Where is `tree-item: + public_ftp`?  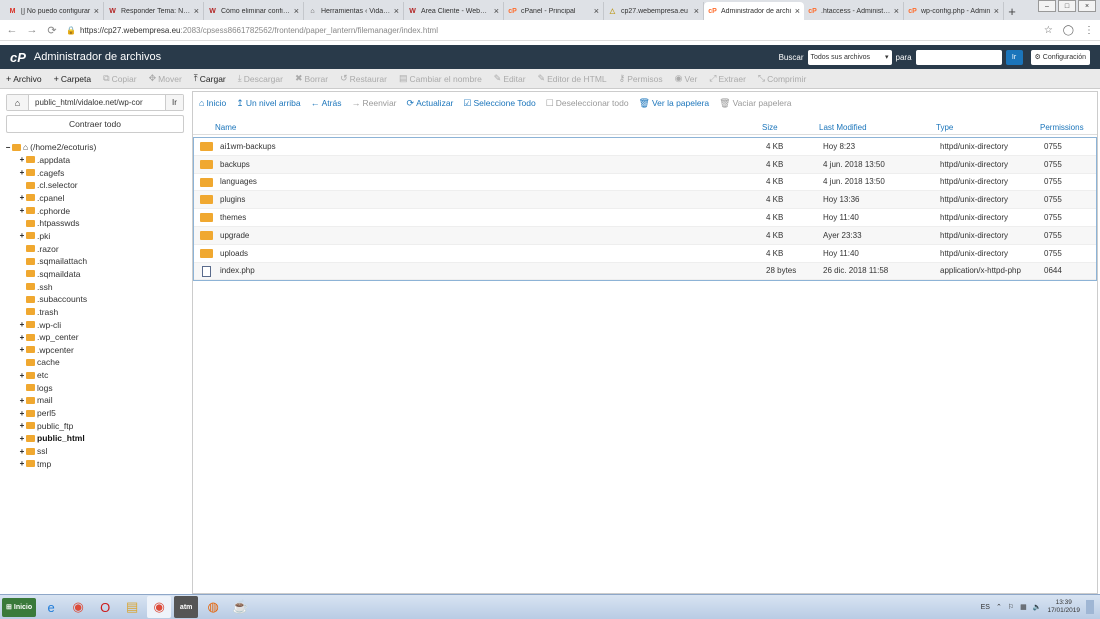
tree-item: + public_ftp is located at coordinates (103, 425).